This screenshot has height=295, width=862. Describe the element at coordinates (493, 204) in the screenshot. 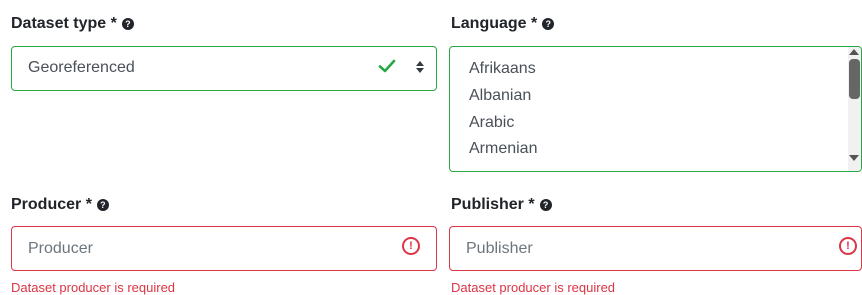

I see `publisher-label-text: Publisher *` at that location.